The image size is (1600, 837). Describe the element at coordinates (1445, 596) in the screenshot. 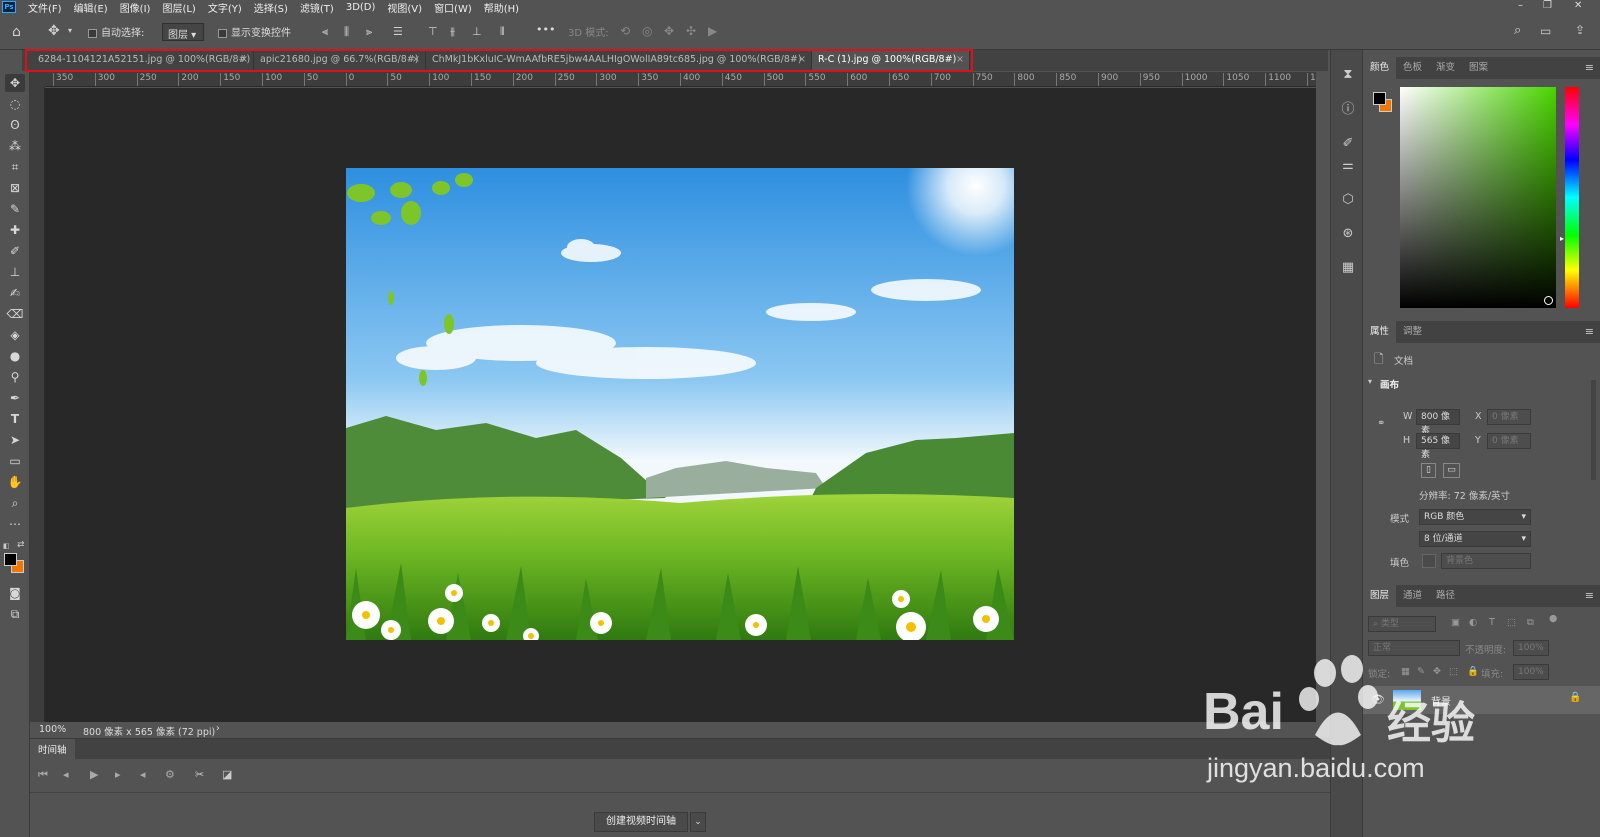

I see `tab-paths: 路径` at that location.